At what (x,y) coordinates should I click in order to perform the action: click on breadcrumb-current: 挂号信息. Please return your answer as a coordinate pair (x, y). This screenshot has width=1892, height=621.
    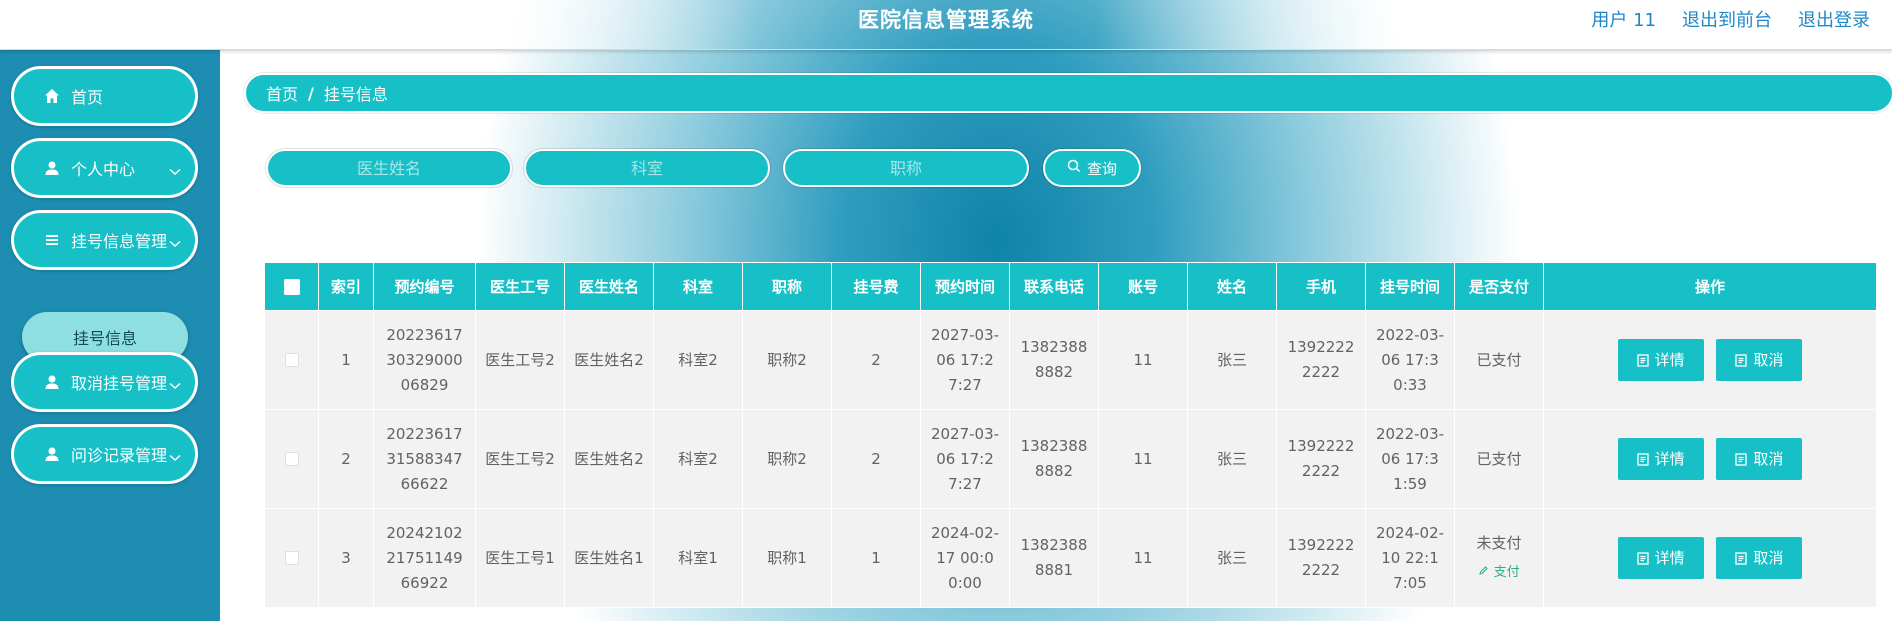
    Looking at the image, I should click on (355, 94).